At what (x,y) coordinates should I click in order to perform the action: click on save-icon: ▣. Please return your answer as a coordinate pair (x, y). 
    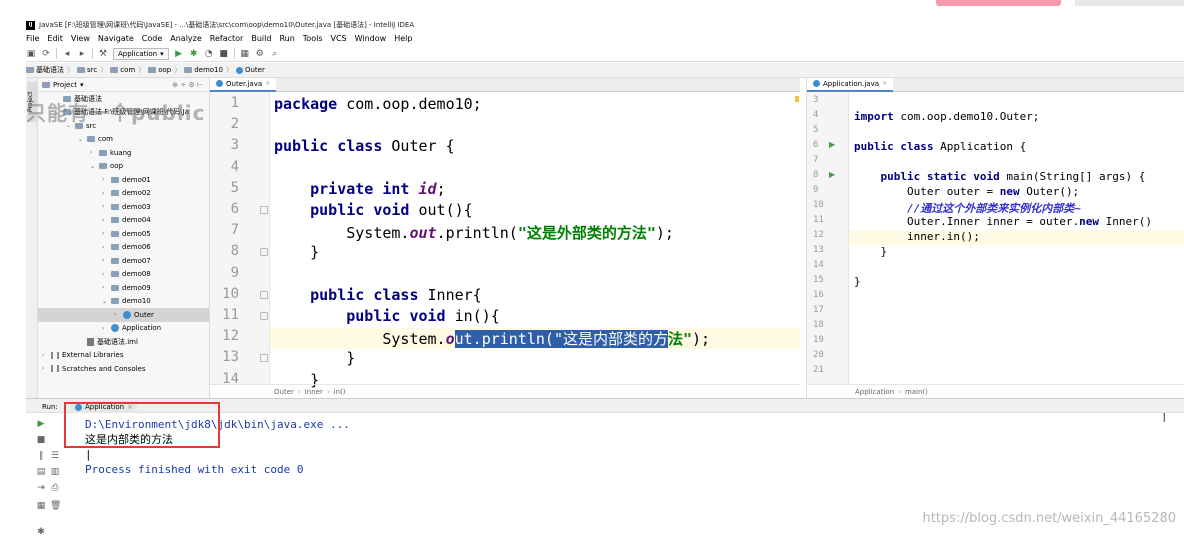
    Looking at the image, I should click on (31, 54).